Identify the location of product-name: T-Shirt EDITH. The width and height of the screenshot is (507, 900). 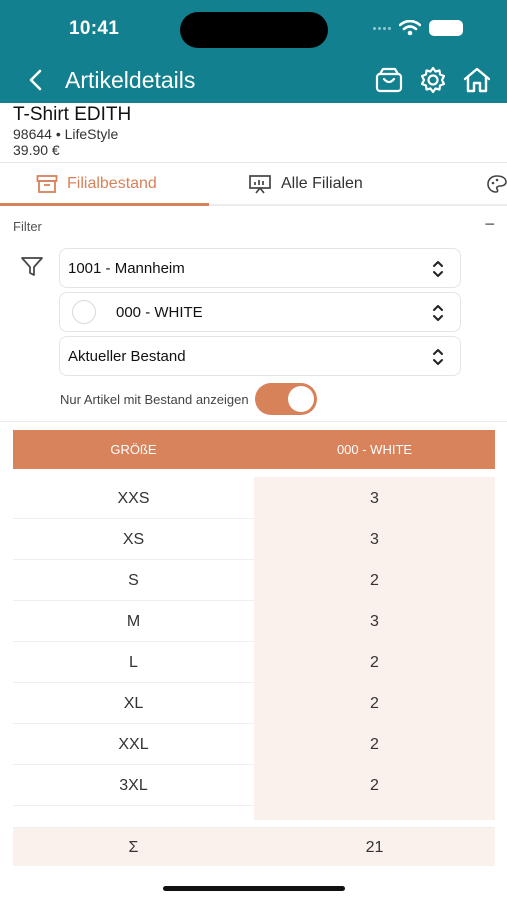
(72, 114).